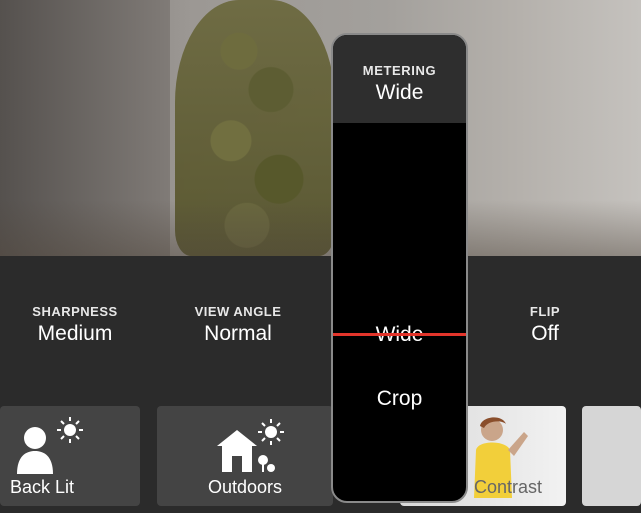 This screenshot has width=641, height=513. Describe the element at coordinates (50, 445) in the screenshot. I see `person-sun-icon` at that location.